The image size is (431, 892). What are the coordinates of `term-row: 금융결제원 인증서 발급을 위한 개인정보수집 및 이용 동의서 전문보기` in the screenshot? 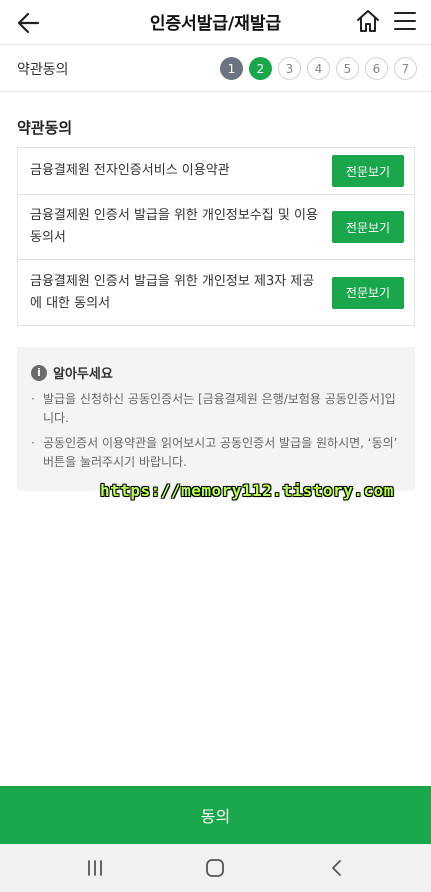 It's located at (216, 227).